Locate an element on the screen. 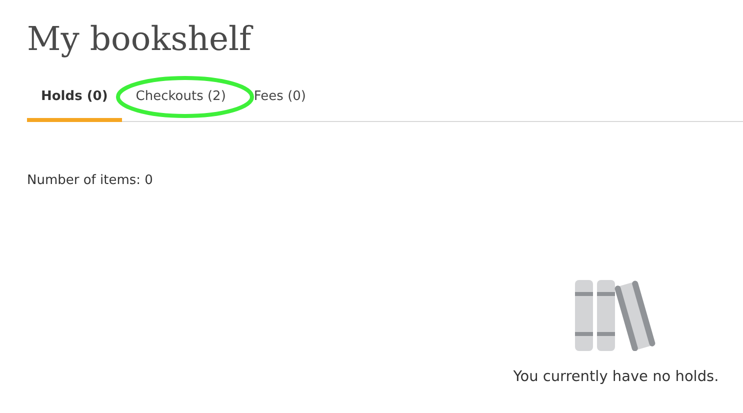 The width and height of the screenshot is (743, 413). books-icon is located at coordinates (616, 315).